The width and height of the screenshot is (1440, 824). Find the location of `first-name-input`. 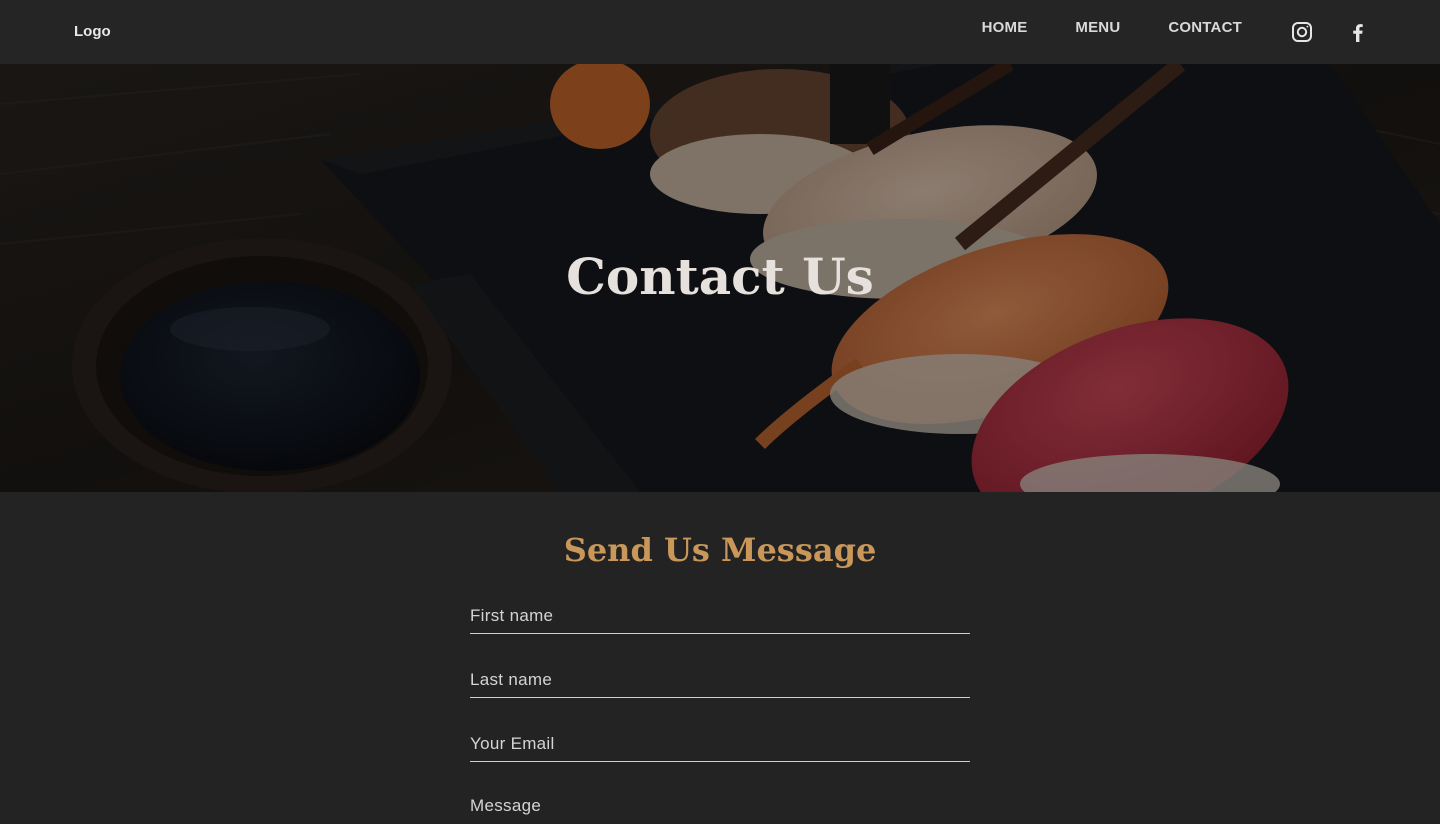

first-name-input is located at coordinates (720, 616).